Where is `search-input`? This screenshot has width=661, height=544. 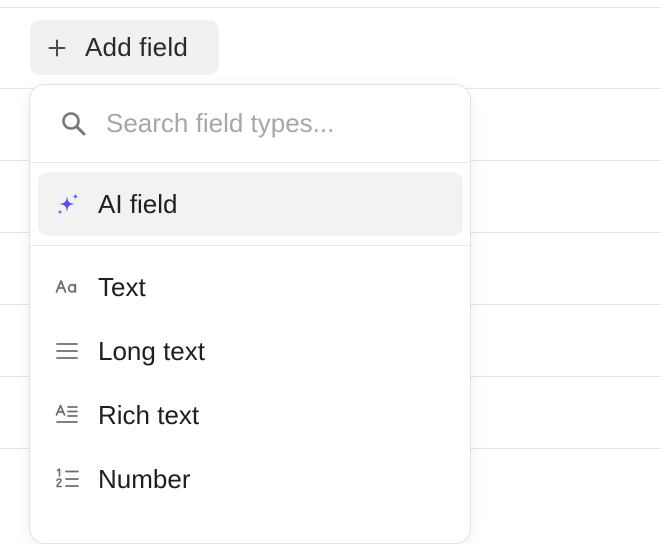 search-input is located at coordinates (271, 123).